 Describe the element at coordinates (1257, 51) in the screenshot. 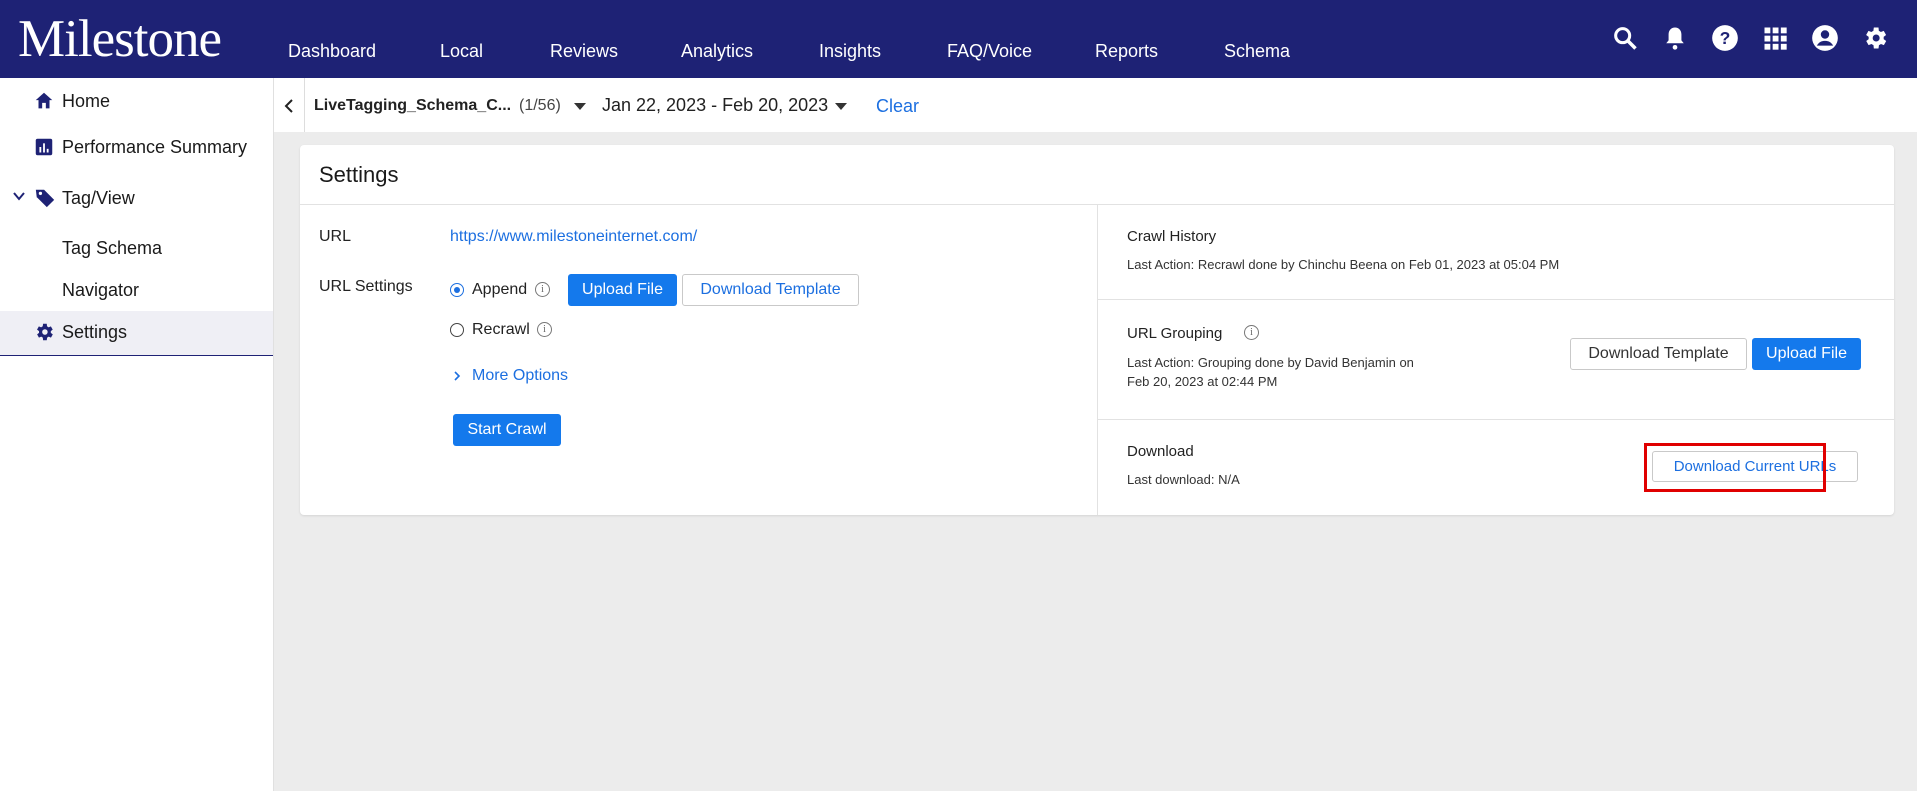

I see `nav-schema: Schema` at that location.